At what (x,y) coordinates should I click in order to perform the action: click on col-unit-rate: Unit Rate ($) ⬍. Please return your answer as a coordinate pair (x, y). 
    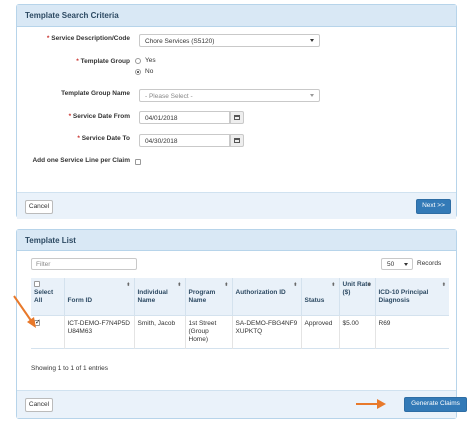
    Looking at the image, I should click on (357, 296).